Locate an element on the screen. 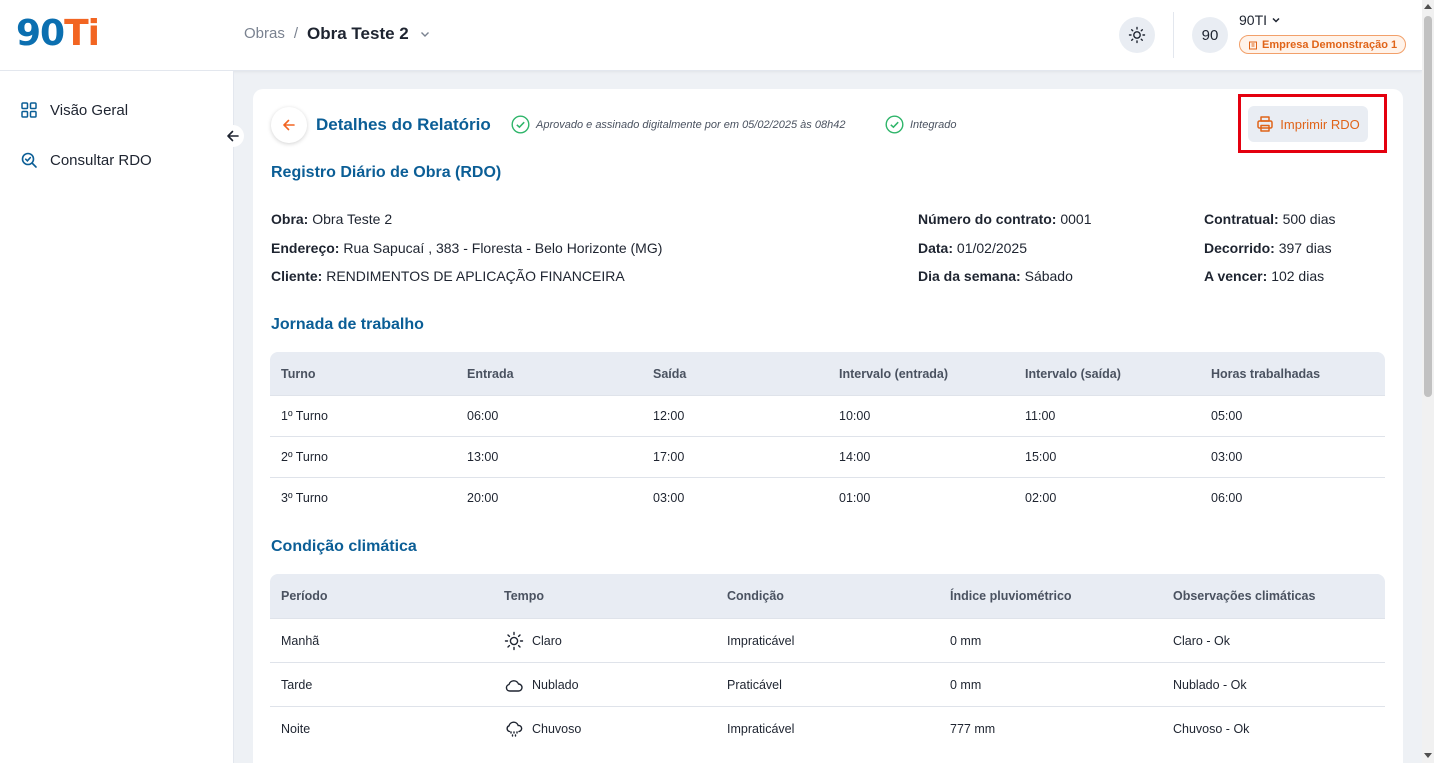  table-cell: 10:00 is located at coordinates (921, 415).